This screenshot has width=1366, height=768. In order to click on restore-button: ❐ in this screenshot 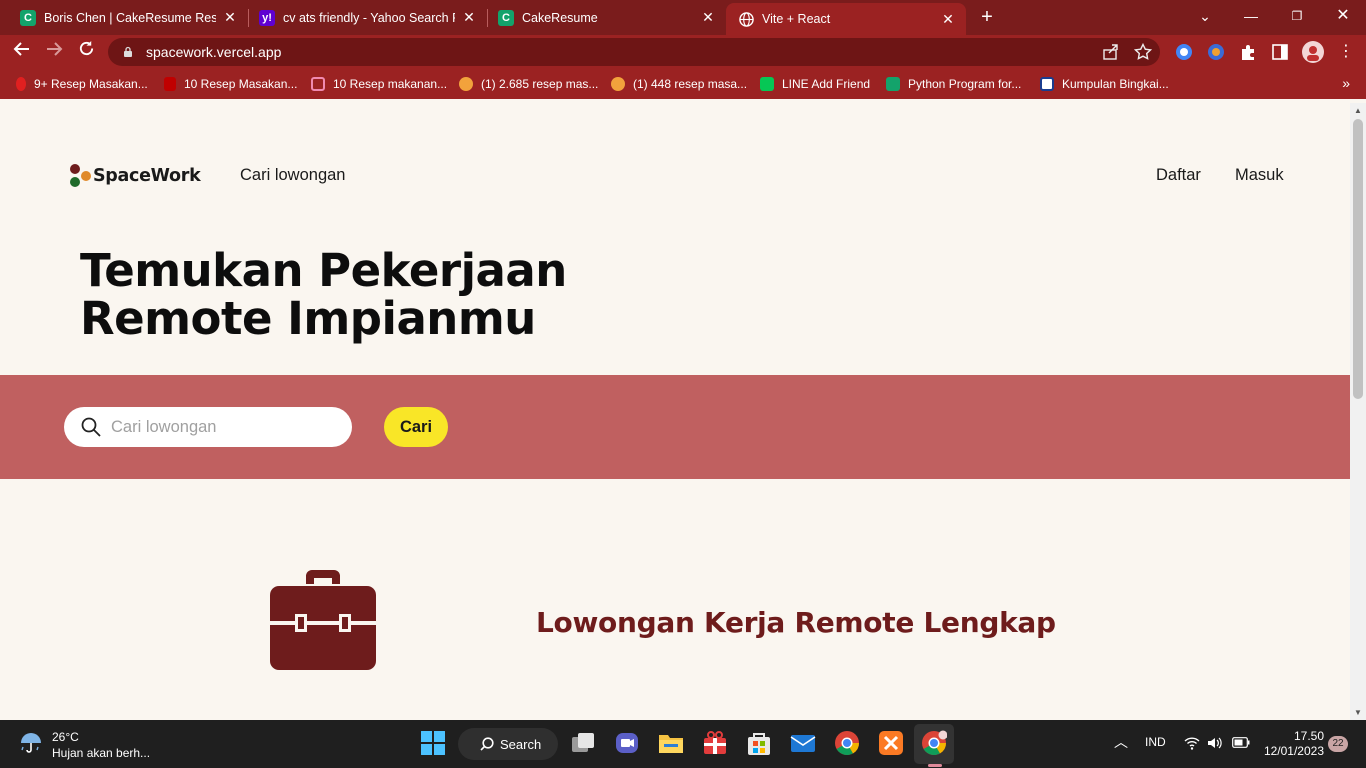, I will do `click(1297, 16)`.